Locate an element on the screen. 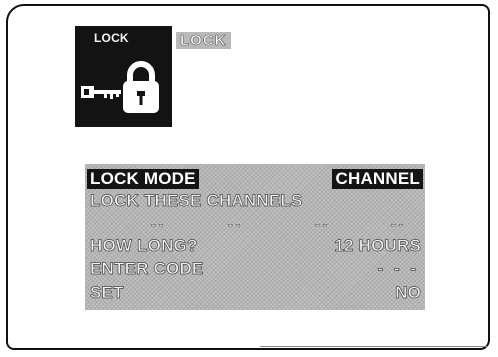 Image resolution: width=498 pixels, height=357 pixels. lock-these-channels-label: LOCK THESE CHANNELS is located at coordinates (196, 201).